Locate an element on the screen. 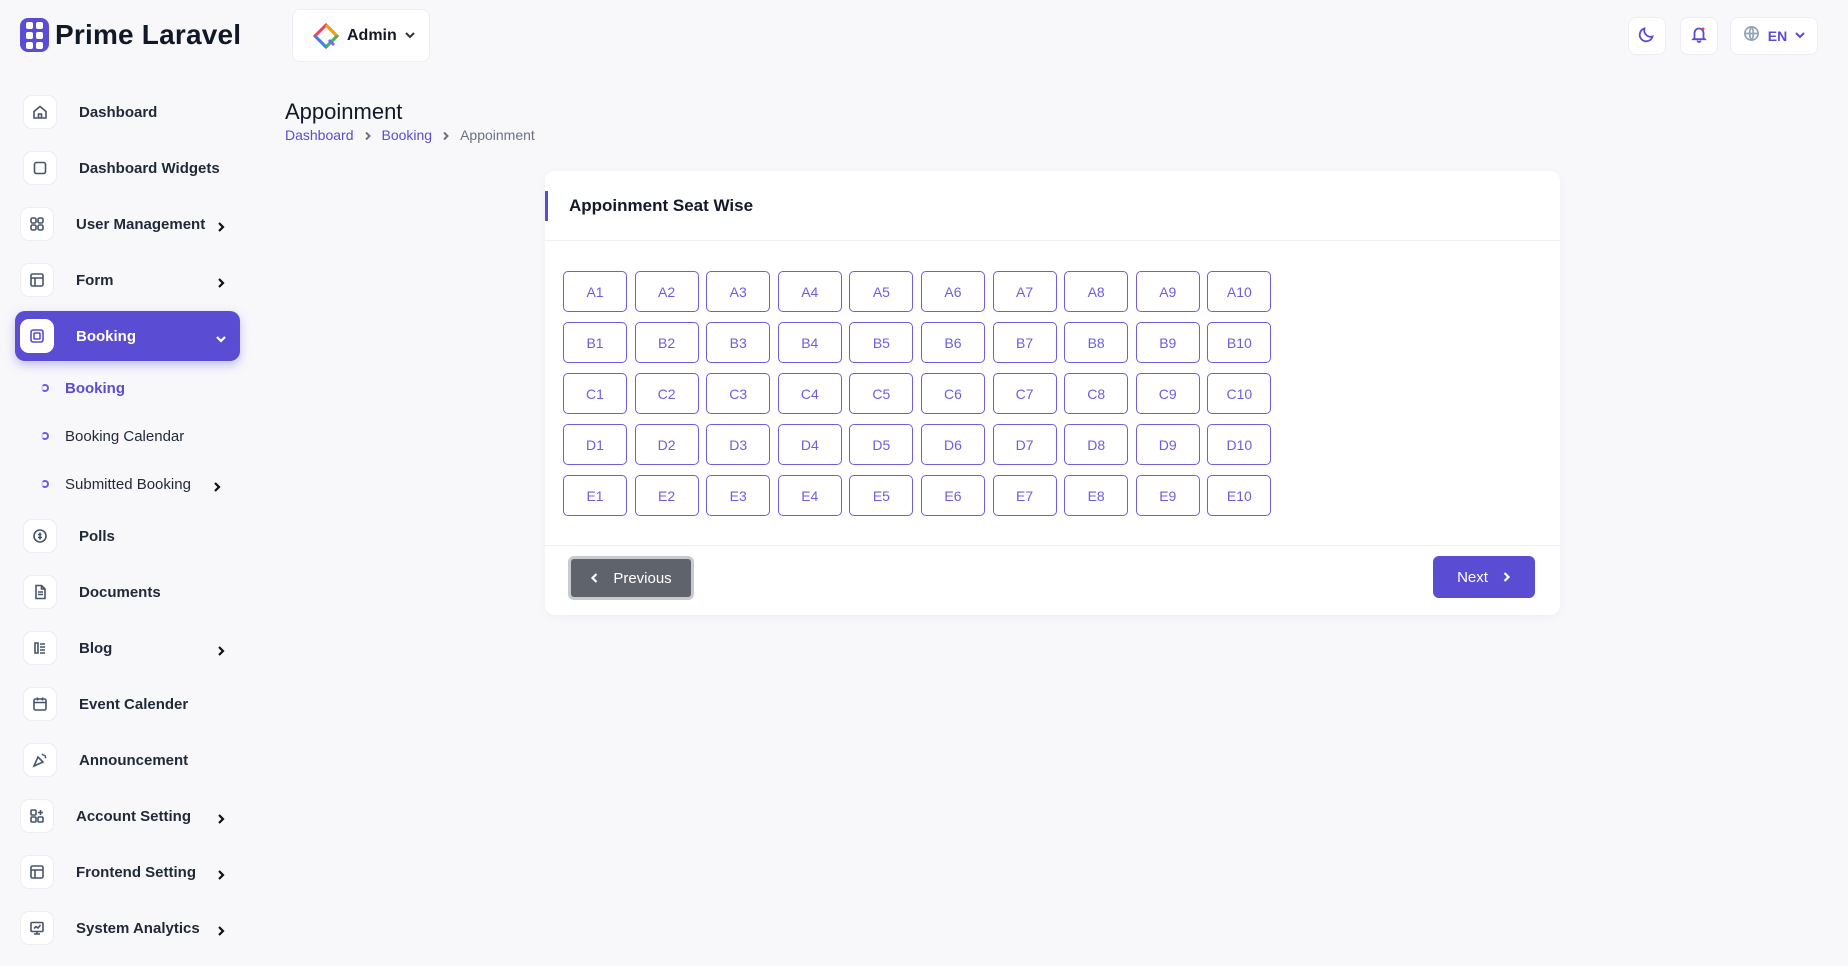  seat-button: B6 is located at coordinates (952, 342).